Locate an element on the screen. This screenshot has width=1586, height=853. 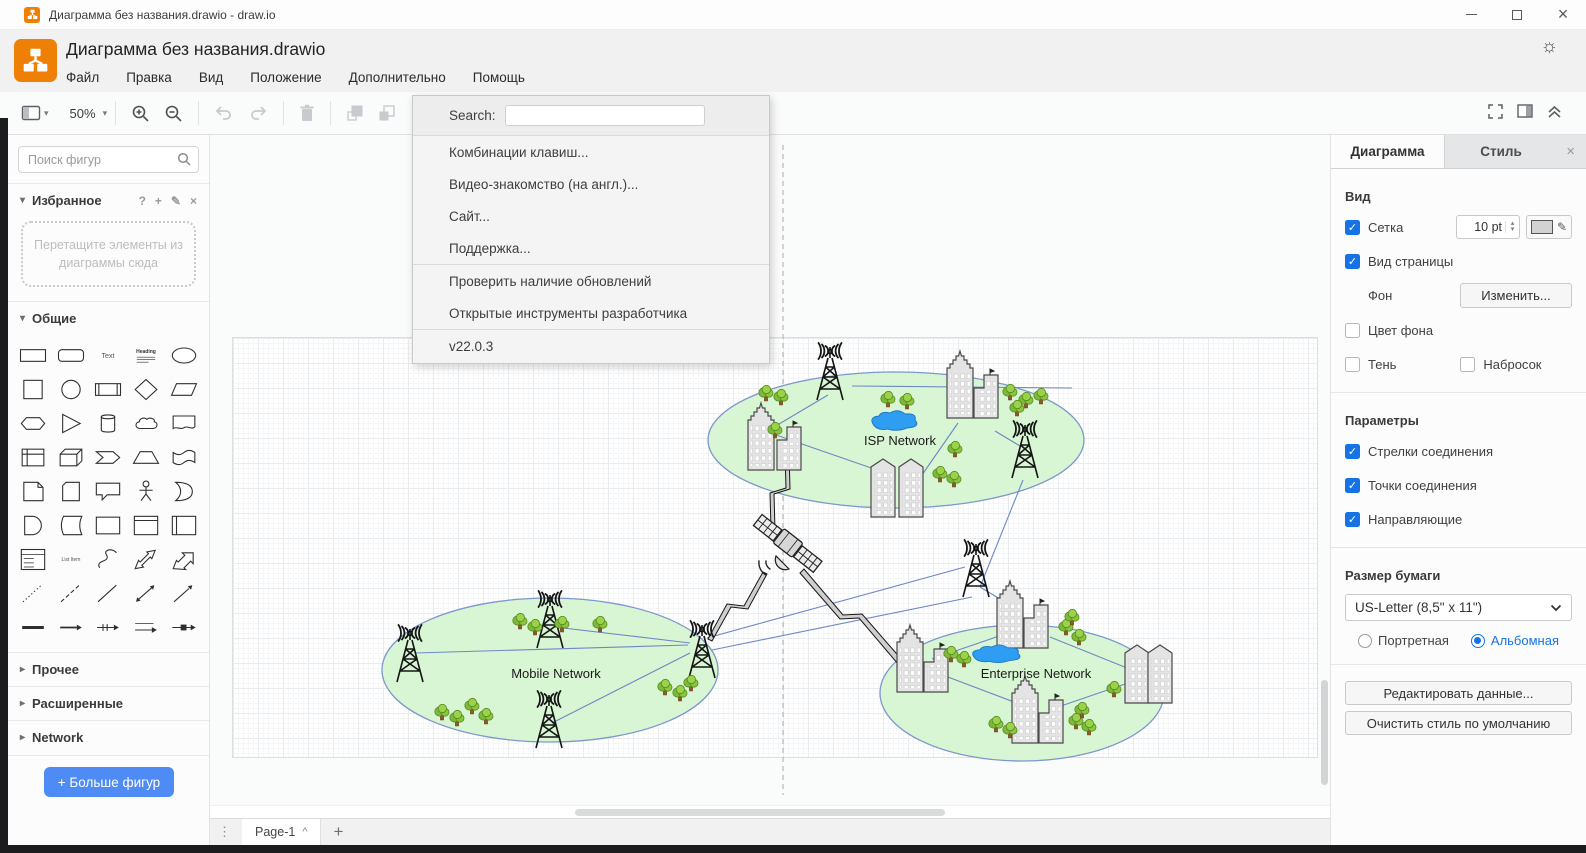
page-view-checkbox: ✓ is located at coordinates (1352, 261).